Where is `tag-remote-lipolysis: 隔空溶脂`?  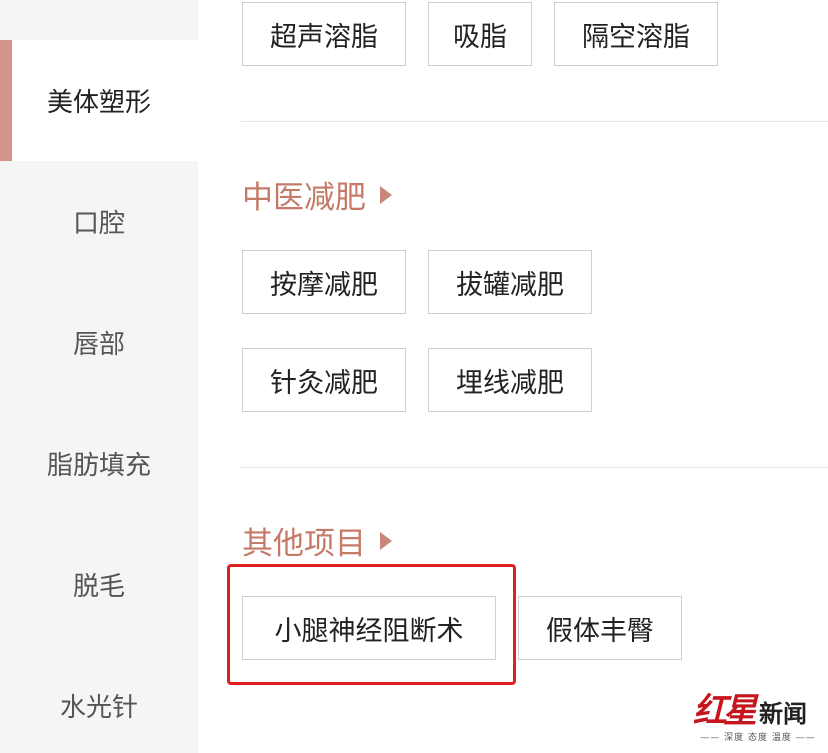
tag-remote-lipolysis: 隔空溶脂 is located at coordinates (636, 34).